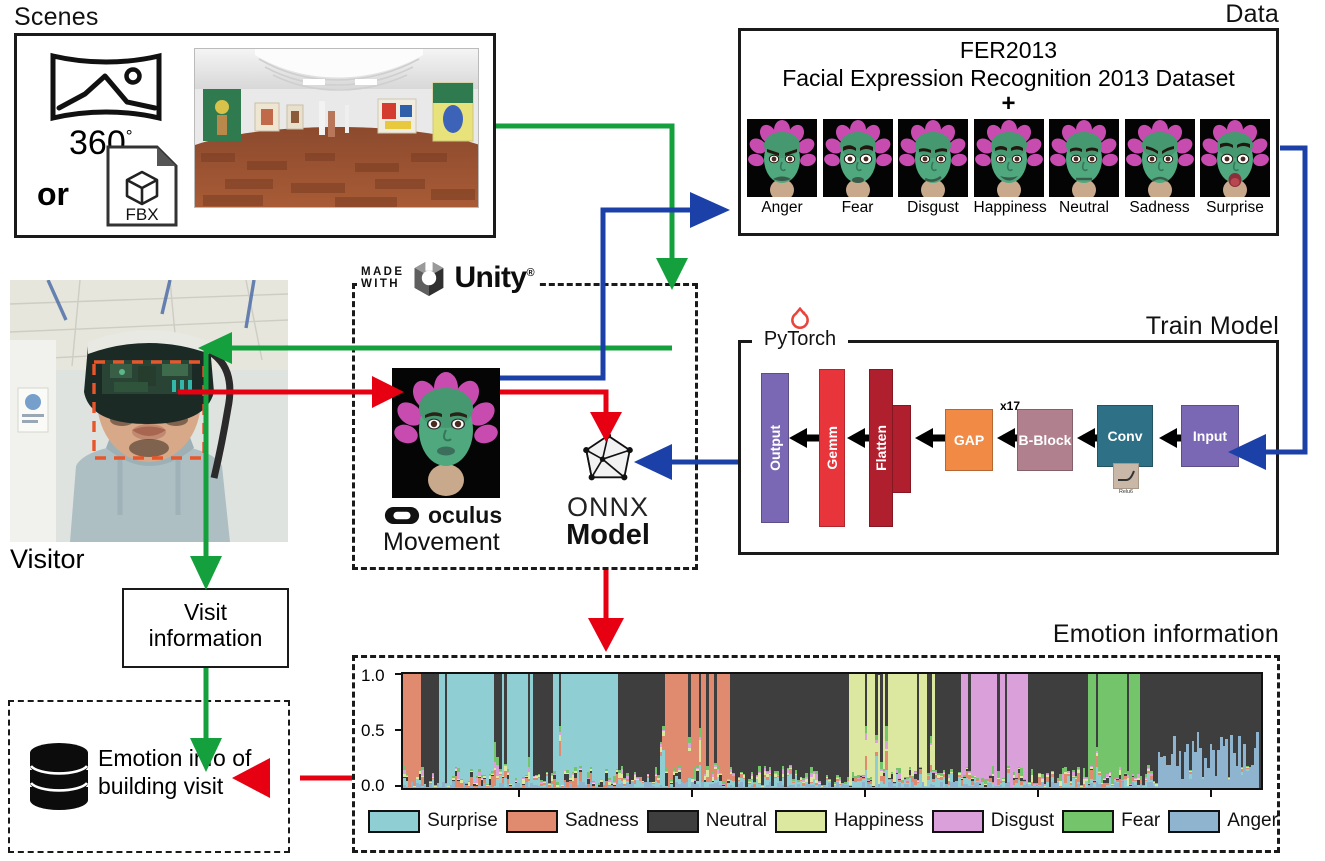 The width and height of the screenshot is (1325, 861). I want to click on emotion-face-cell: Fear, so click(857, 167).